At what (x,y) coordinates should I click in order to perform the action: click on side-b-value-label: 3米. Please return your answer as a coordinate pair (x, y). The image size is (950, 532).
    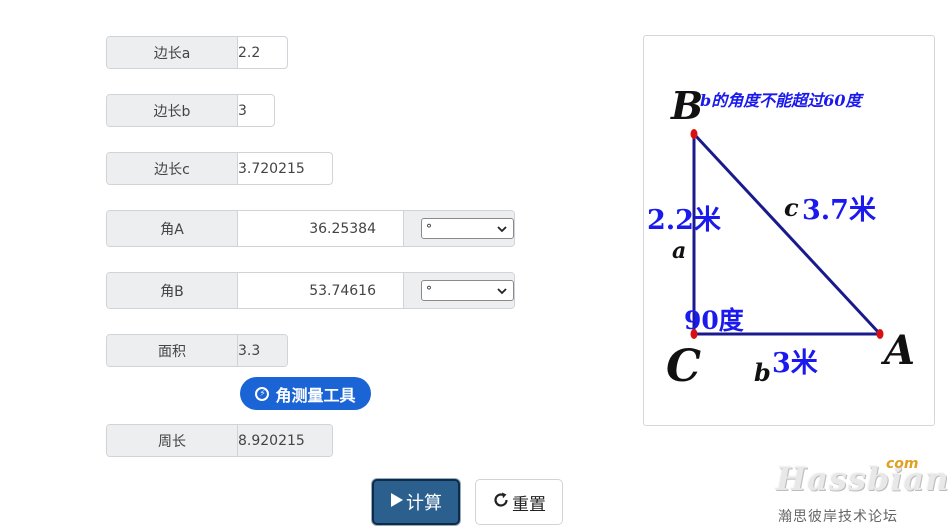
    Looking at the image, I should click on (795, 363).